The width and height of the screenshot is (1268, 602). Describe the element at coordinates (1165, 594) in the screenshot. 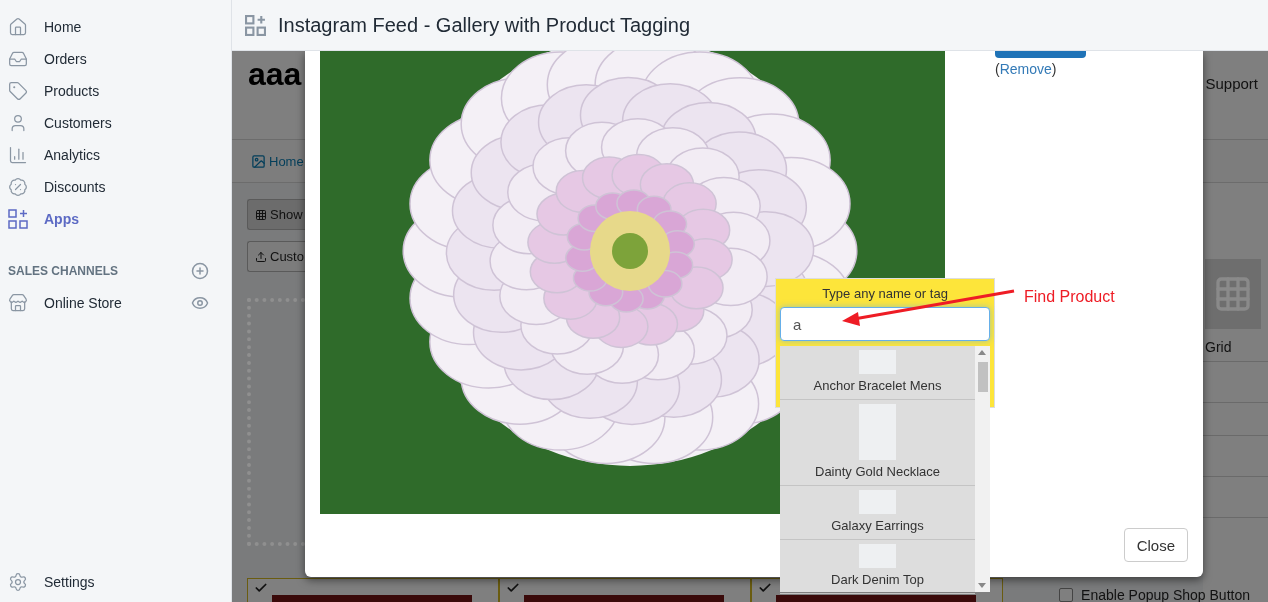

I see `setting-label: Enable Popup Shop Button` at that location.